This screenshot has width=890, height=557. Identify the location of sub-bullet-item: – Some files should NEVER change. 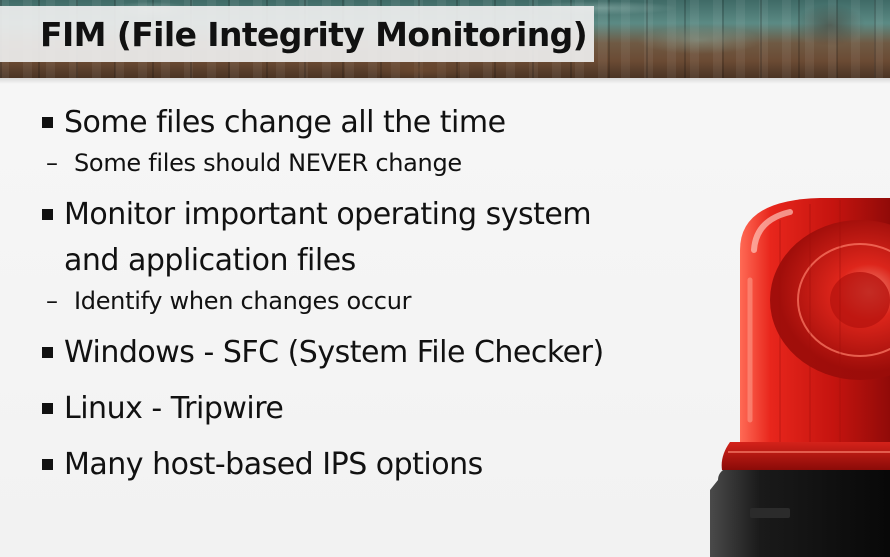
(363, 163).